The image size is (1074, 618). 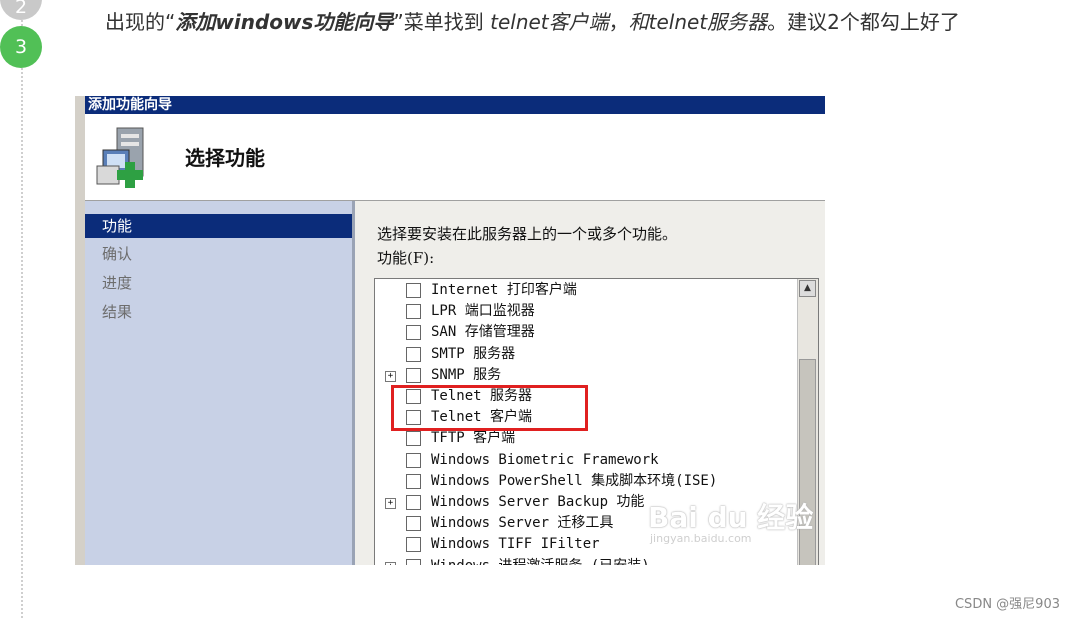 What do you see at coordinates (218, 226) in the screenshot?
I see `nav-item-features: 功能` at bounding box center [218, 226].